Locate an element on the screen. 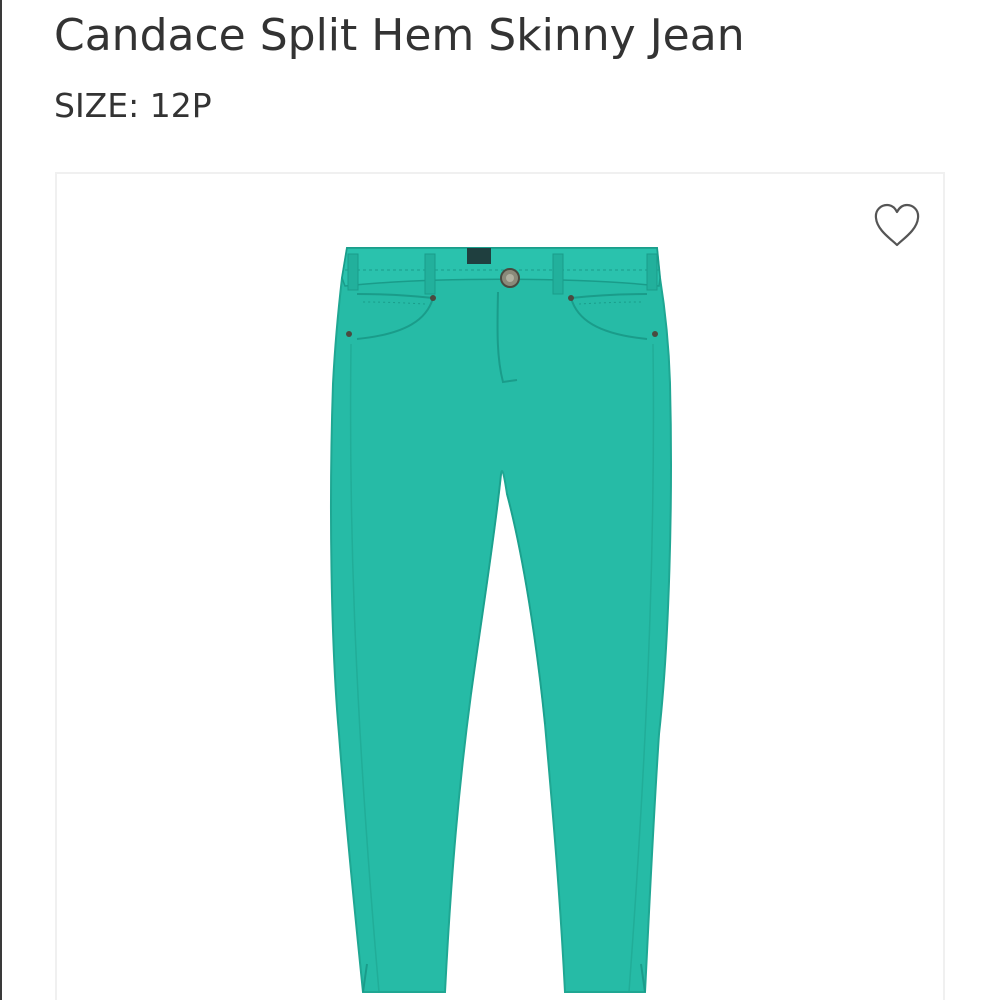 The image size is (1000, 1000). product-title: Candace Split Hem Skinny Jean is located at coordinates (399, 35).